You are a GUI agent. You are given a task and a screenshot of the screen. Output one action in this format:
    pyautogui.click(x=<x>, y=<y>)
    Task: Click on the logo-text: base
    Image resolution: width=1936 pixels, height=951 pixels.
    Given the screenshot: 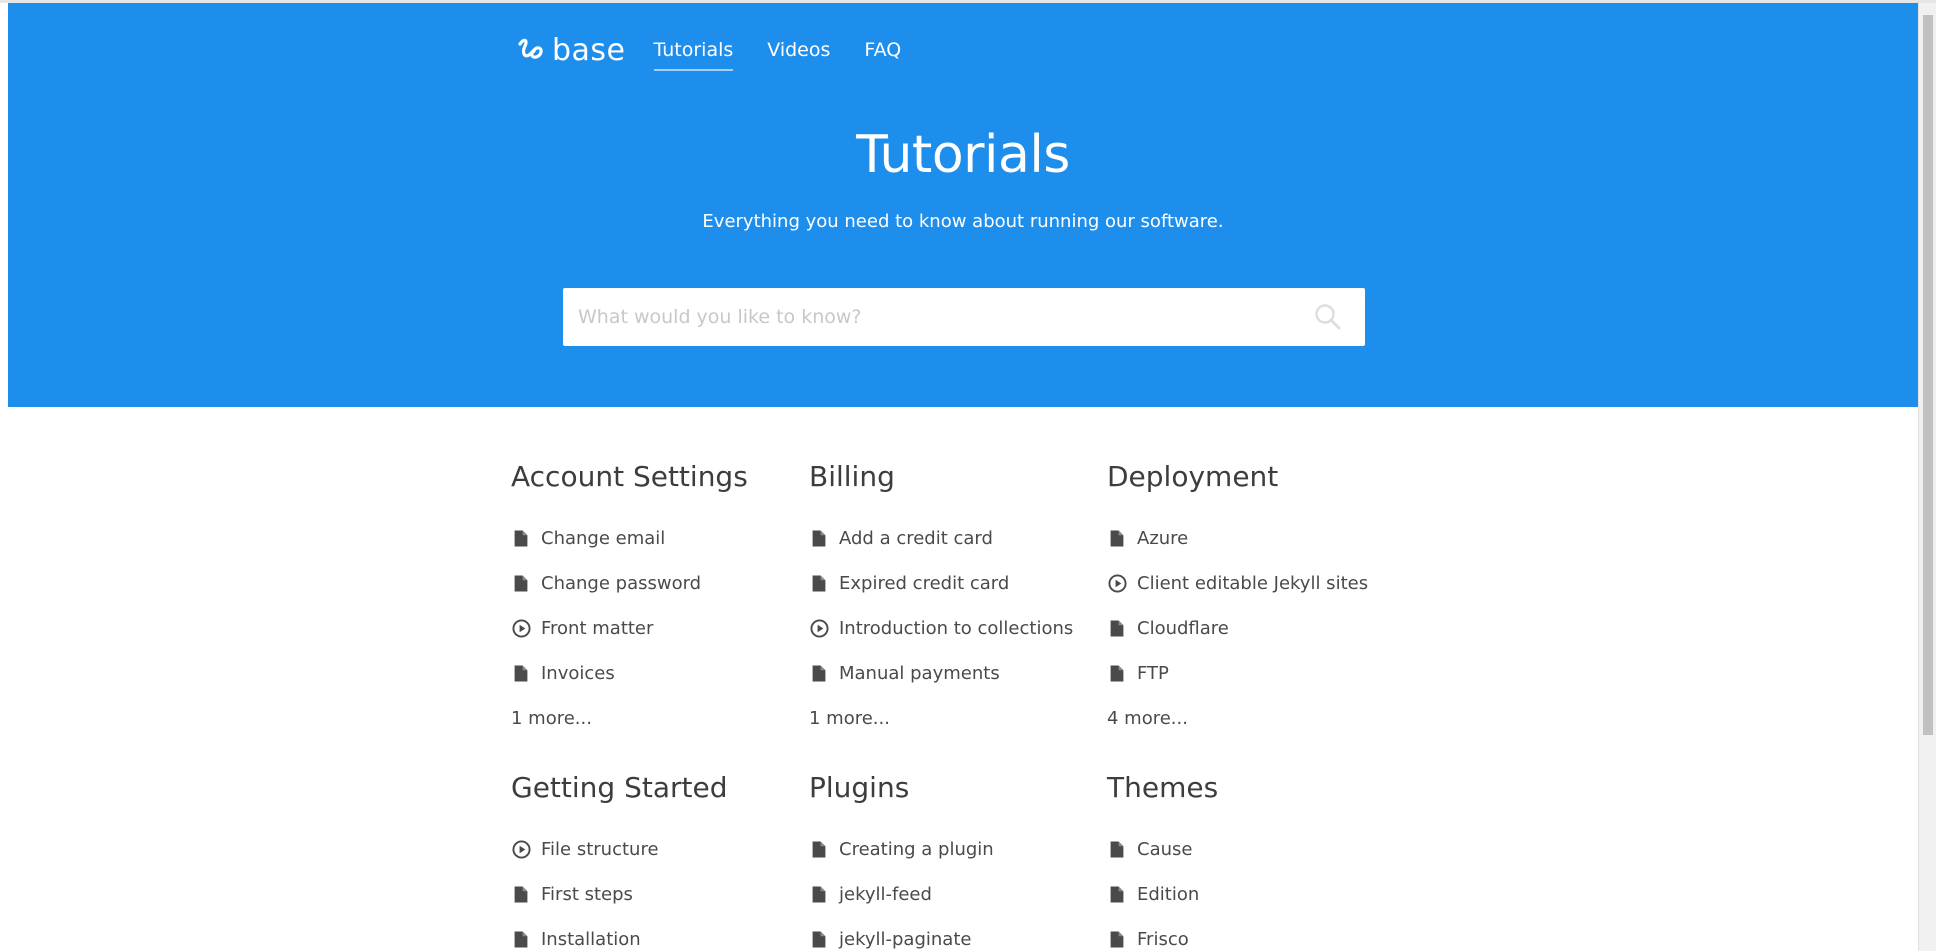 What is the action you would take?
    pyautogui.click(x=589, y=50)
    